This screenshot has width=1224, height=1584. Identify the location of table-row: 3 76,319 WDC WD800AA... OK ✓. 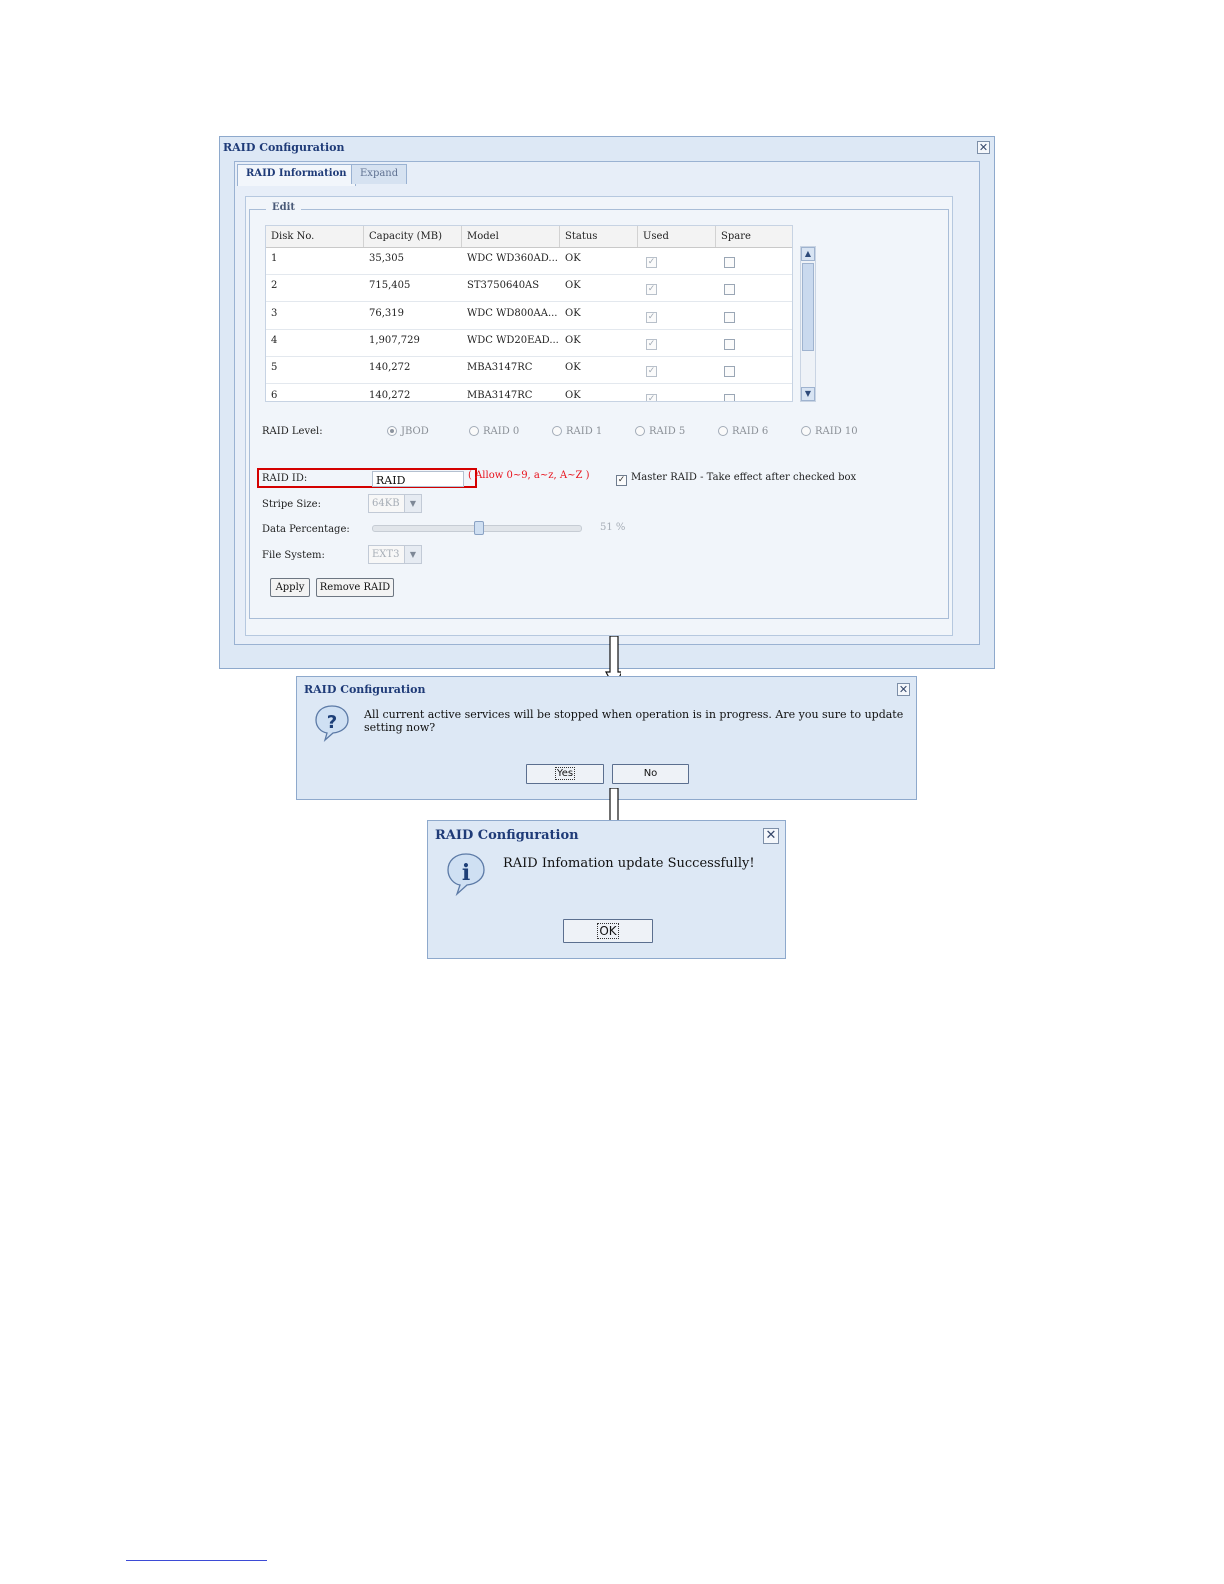
(529, 316).